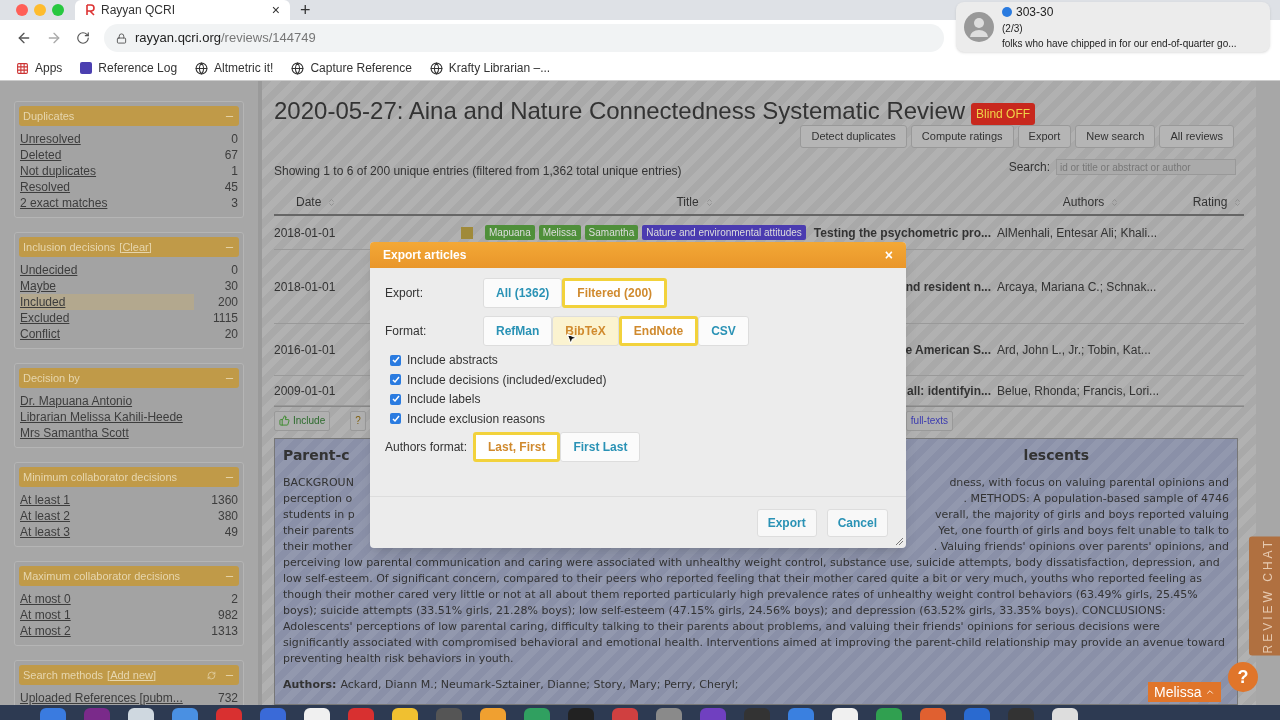  What do you see at coordinates (1083, 531) in the screenshot?
I see `abstract-line: Yet, one fourth of girls and boys felt unable to talk to` at bounding box center [1083, 531].